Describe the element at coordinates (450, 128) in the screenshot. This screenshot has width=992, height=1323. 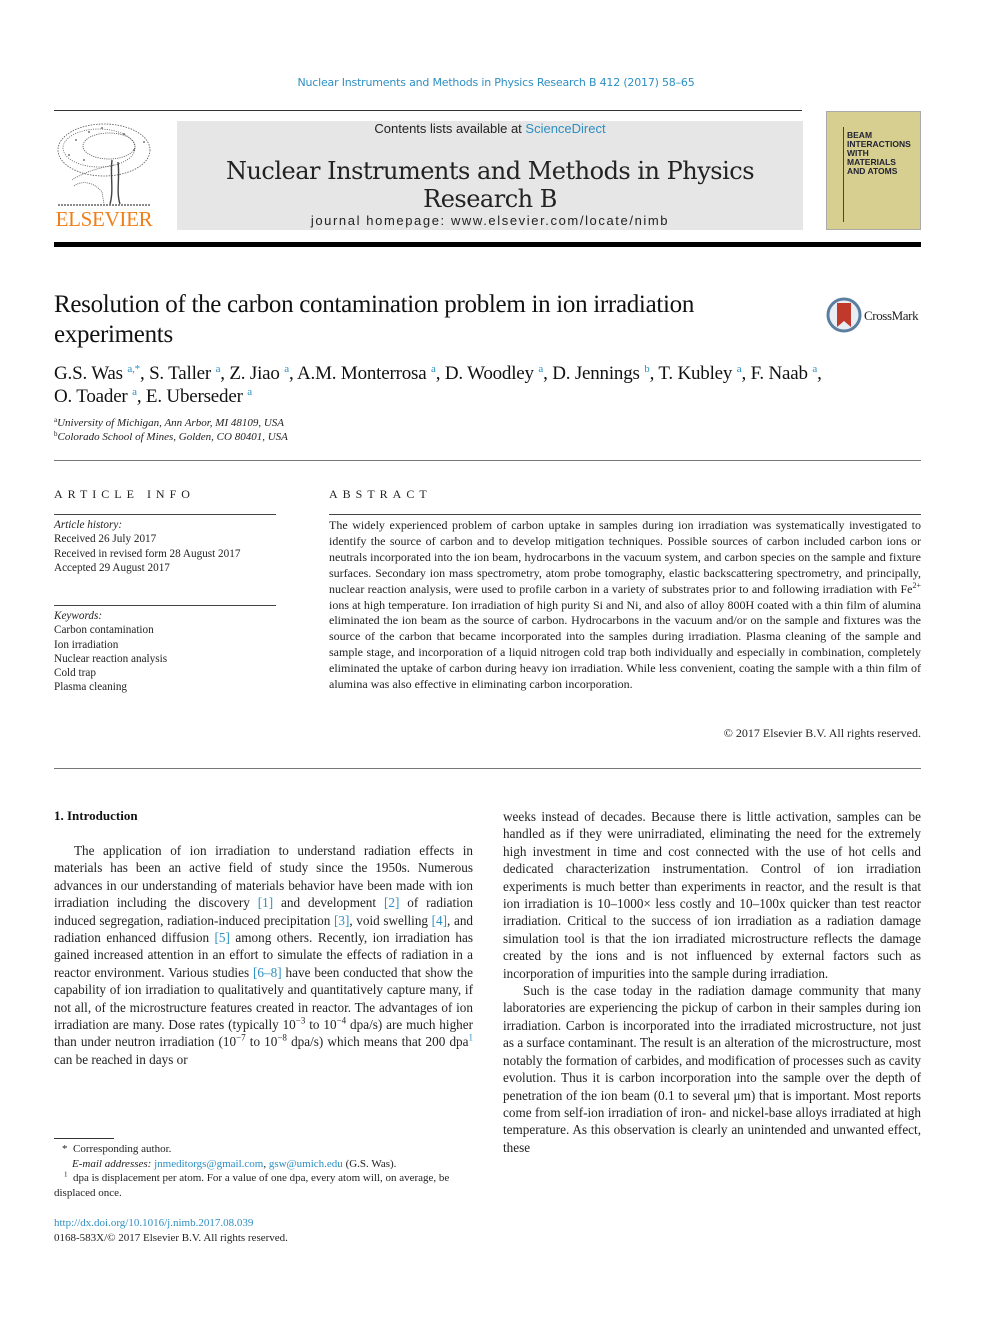
I see `contents-prefix: Contents lists available at` at that location.